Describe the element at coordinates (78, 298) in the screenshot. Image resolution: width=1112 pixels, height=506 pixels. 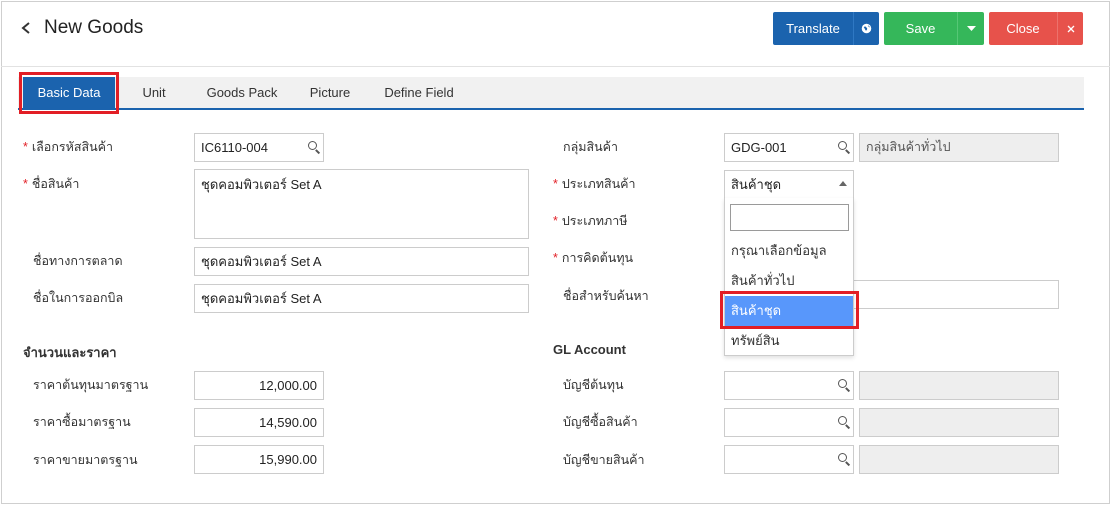
I see `billing-name-label: ชื่อในการออกบิล` at that location.